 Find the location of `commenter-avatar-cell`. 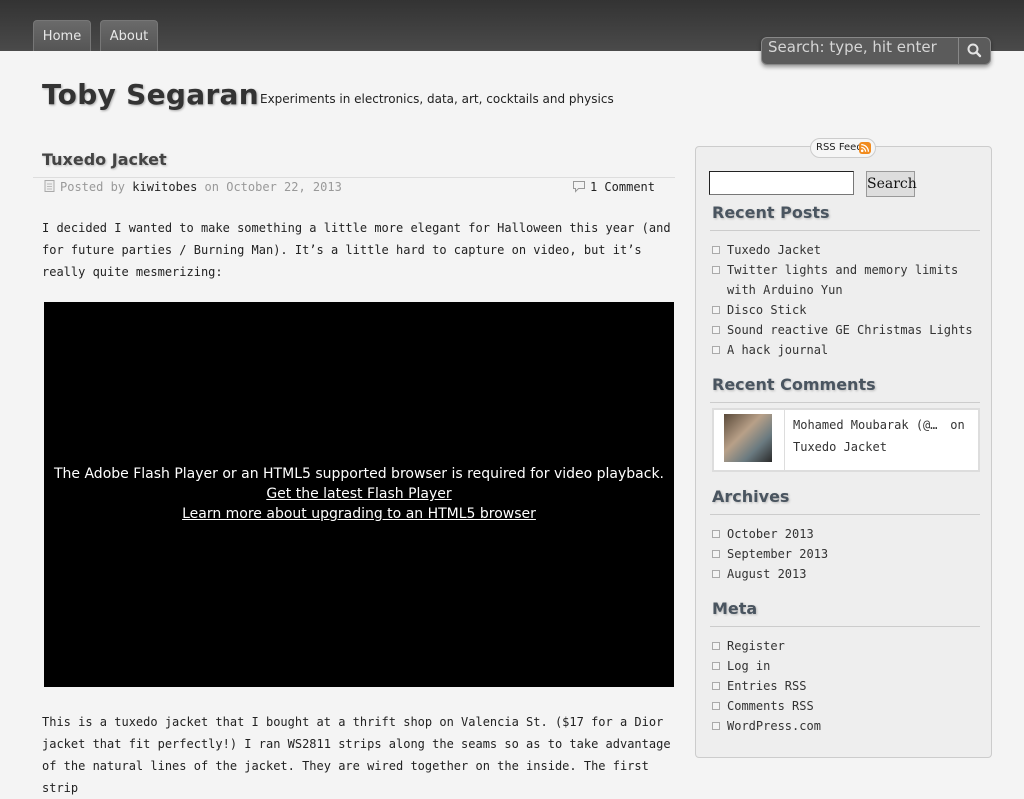

commenter-avatar-cell is located at coordinates (749, 440).